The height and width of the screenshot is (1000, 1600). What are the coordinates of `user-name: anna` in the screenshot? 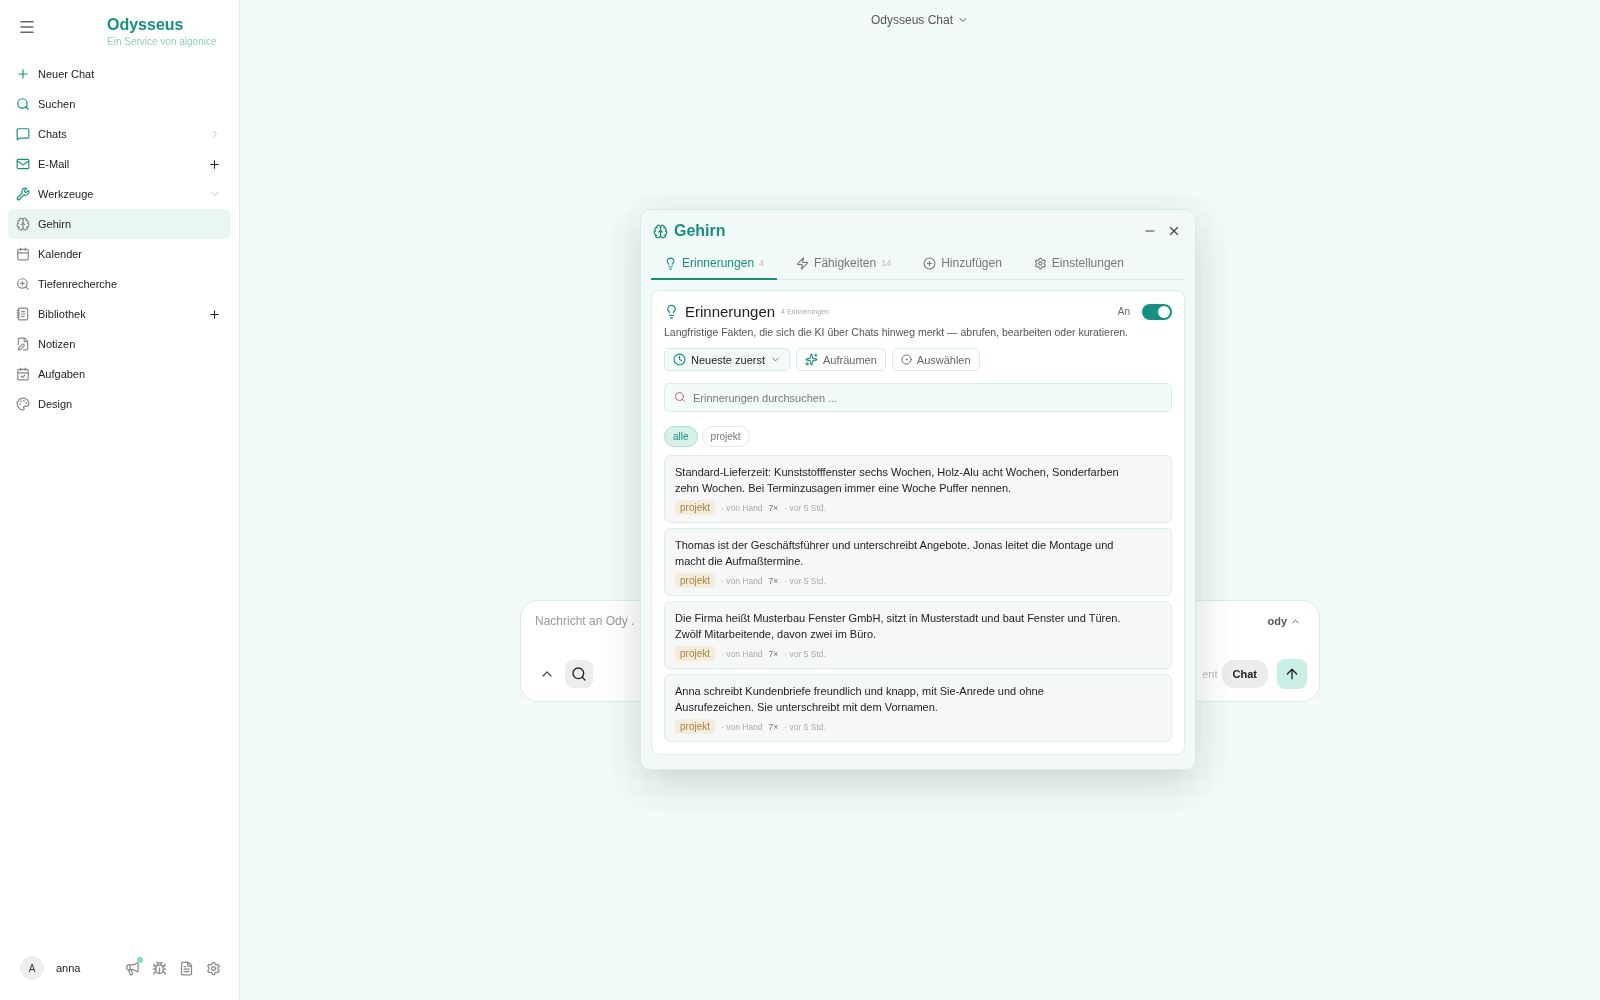 It's located at (69, 968).